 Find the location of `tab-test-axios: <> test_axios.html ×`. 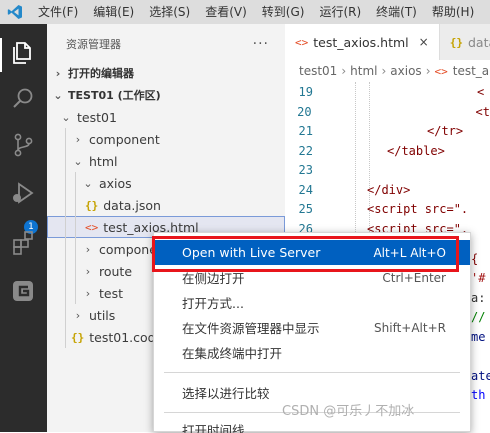

tab-test-axios: <> test_axios.html × is located at coordinates (362, 42).